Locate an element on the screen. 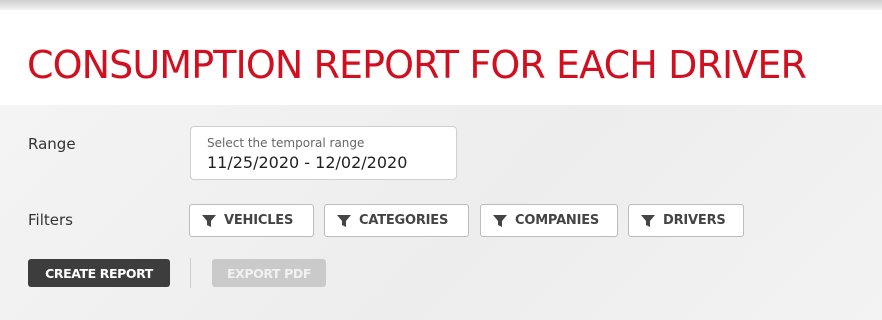 The height and width of the screenshot is (320, 882). export-pdf-button: EXPORT PDF is located at coordinates (269, 273).